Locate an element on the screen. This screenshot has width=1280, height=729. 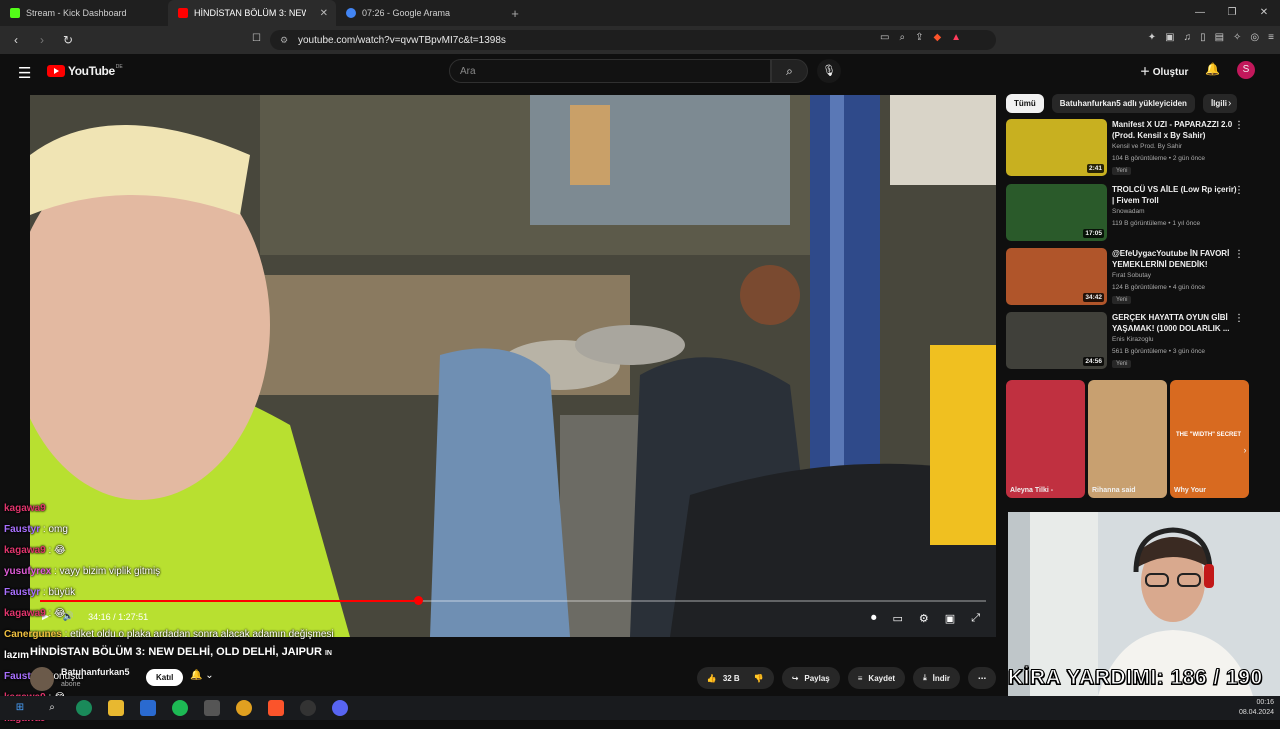
subtitles-icon: ▭ is located at coordinates (898, 618).